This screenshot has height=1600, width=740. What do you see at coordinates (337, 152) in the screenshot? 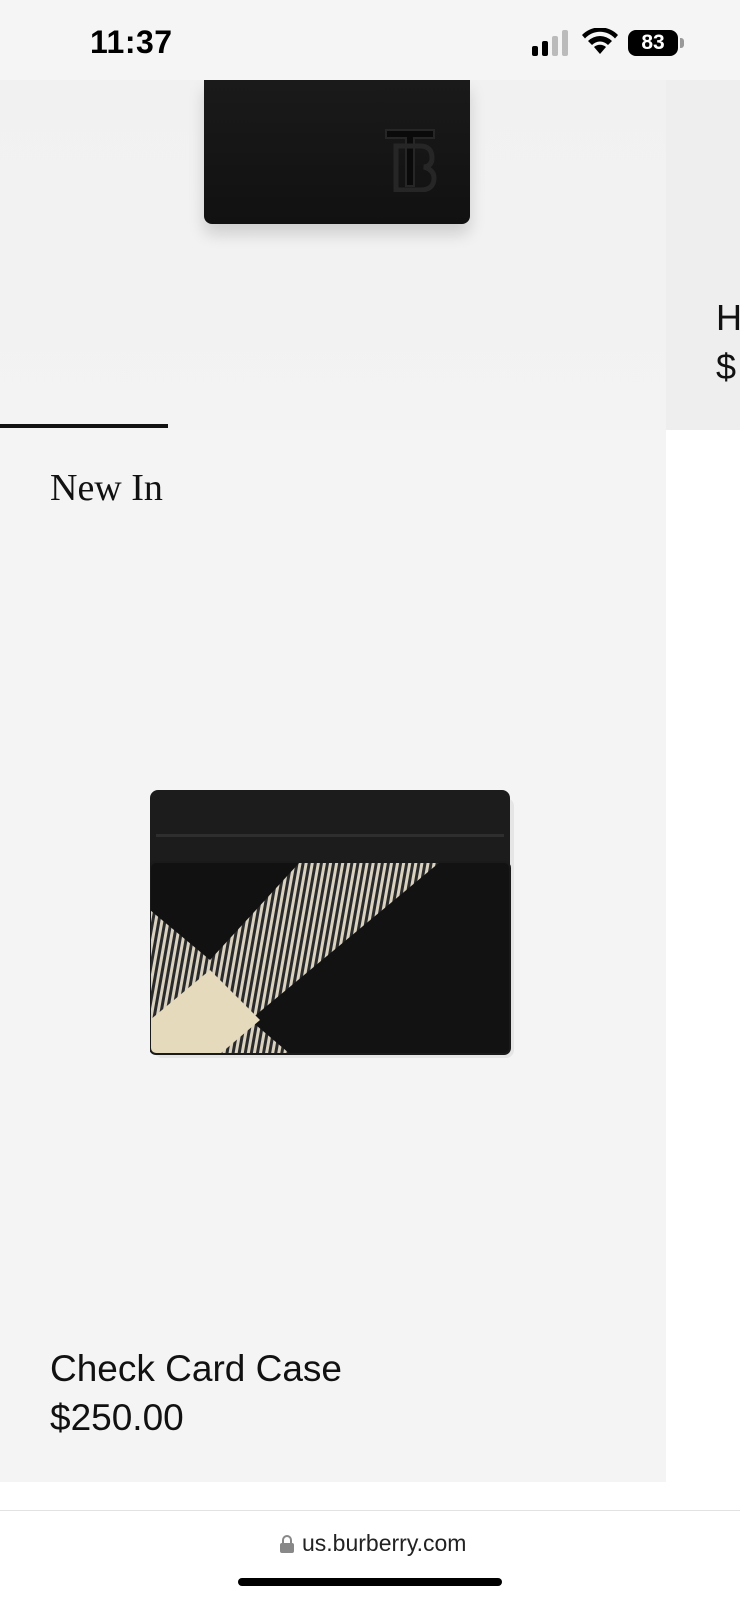
I see `black-wallet-image` at bounding box center [337, 152].